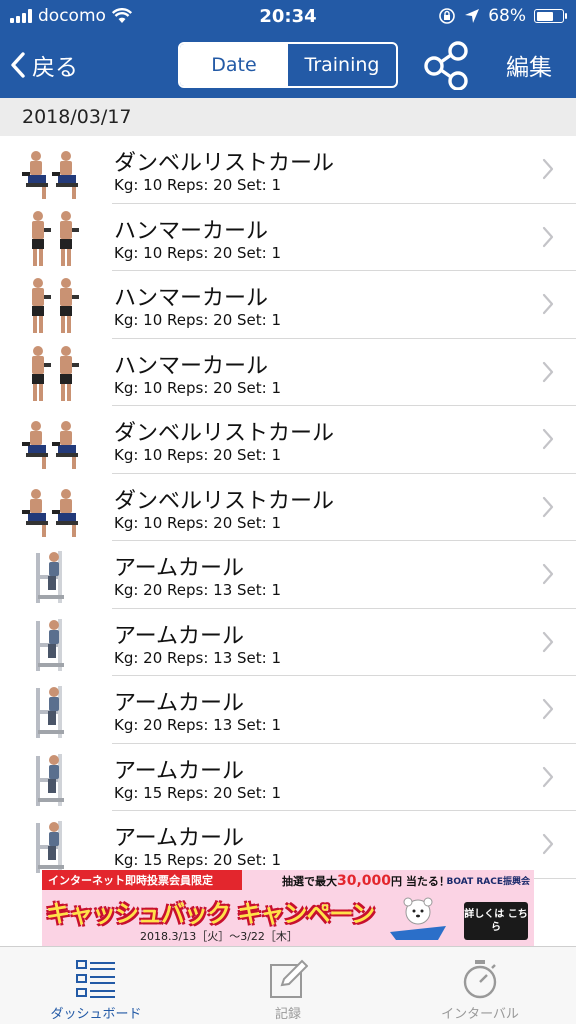  Describe the element at coordinates (529, 65) in the screenshot. I see `edit-button: 編集` at that location.